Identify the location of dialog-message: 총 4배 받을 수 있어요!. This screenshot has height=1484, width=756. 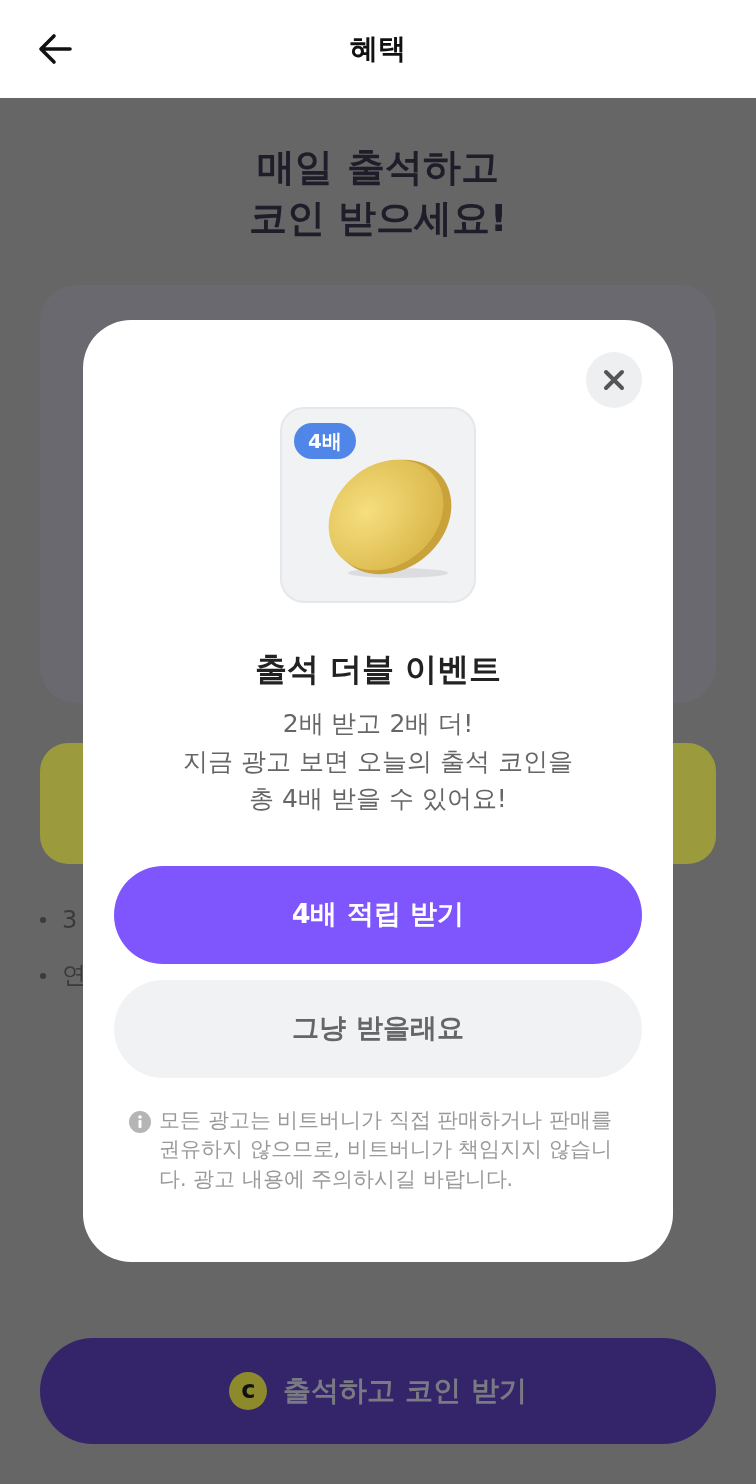
(378, 799).